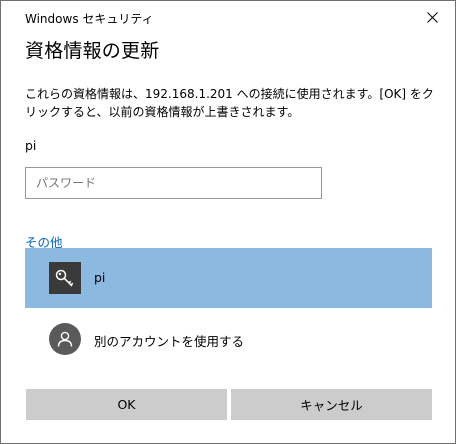 The width and height of the screenshot is (456, 444). I want to click on close-button, so click(432, 17).